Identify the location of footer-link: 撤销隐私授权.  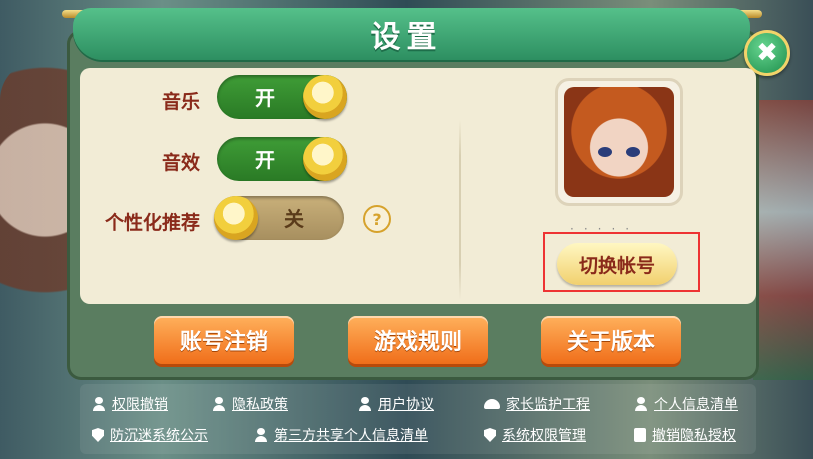
(685, 435).